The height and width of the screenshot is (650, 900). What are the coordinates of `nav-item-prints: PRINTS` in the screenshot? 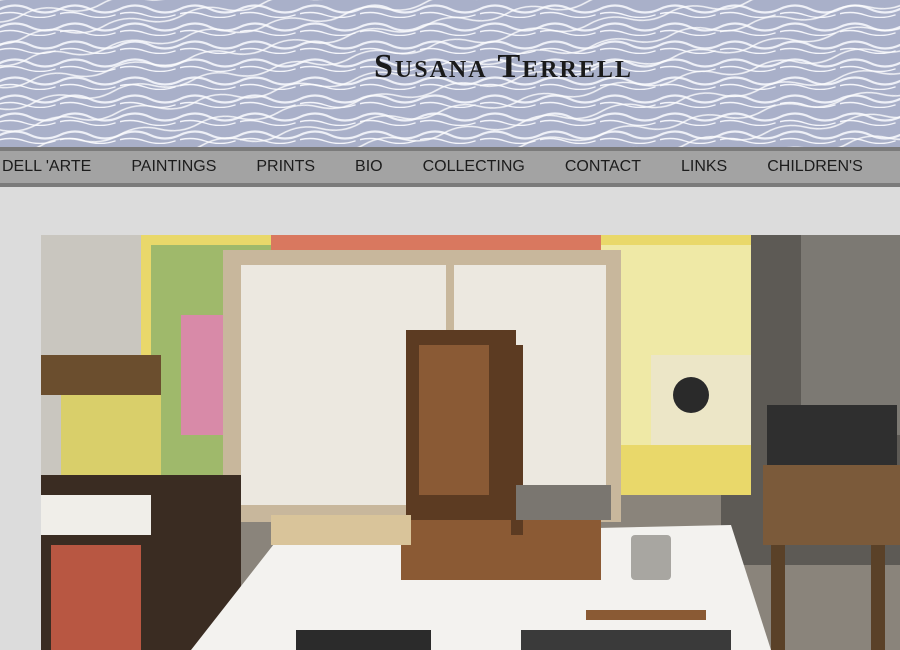 It's located at (285, 167).